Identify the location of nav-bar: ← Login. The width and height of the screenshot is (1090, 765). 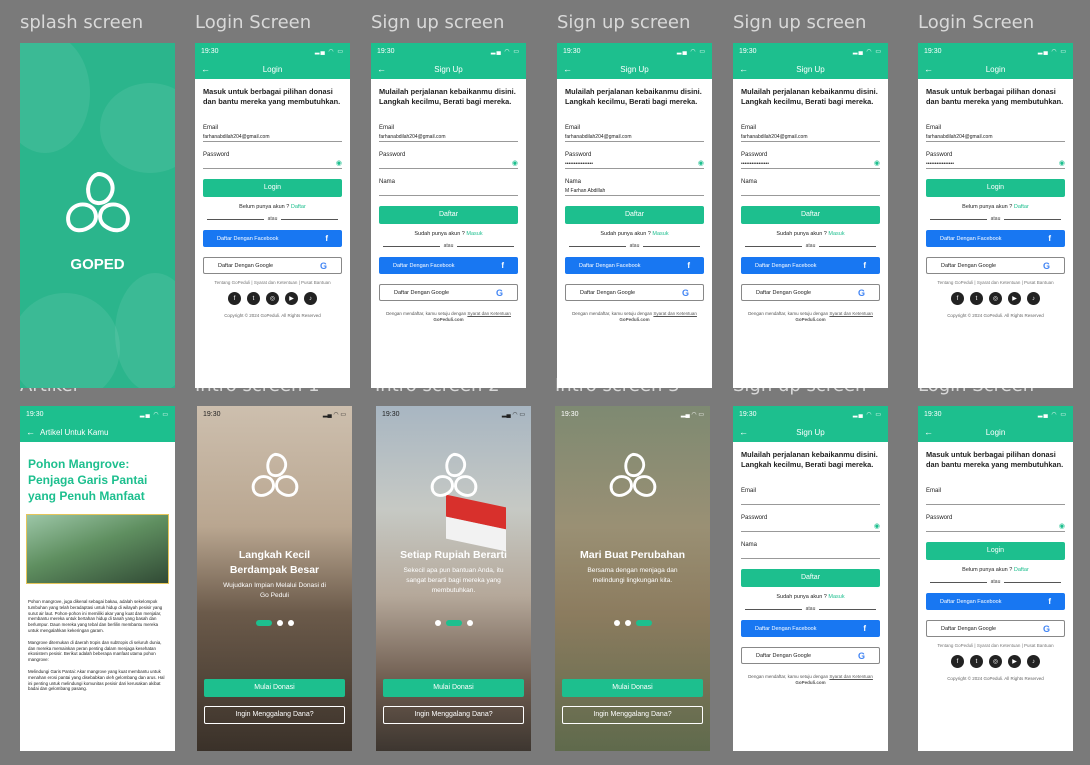
(995, 432).